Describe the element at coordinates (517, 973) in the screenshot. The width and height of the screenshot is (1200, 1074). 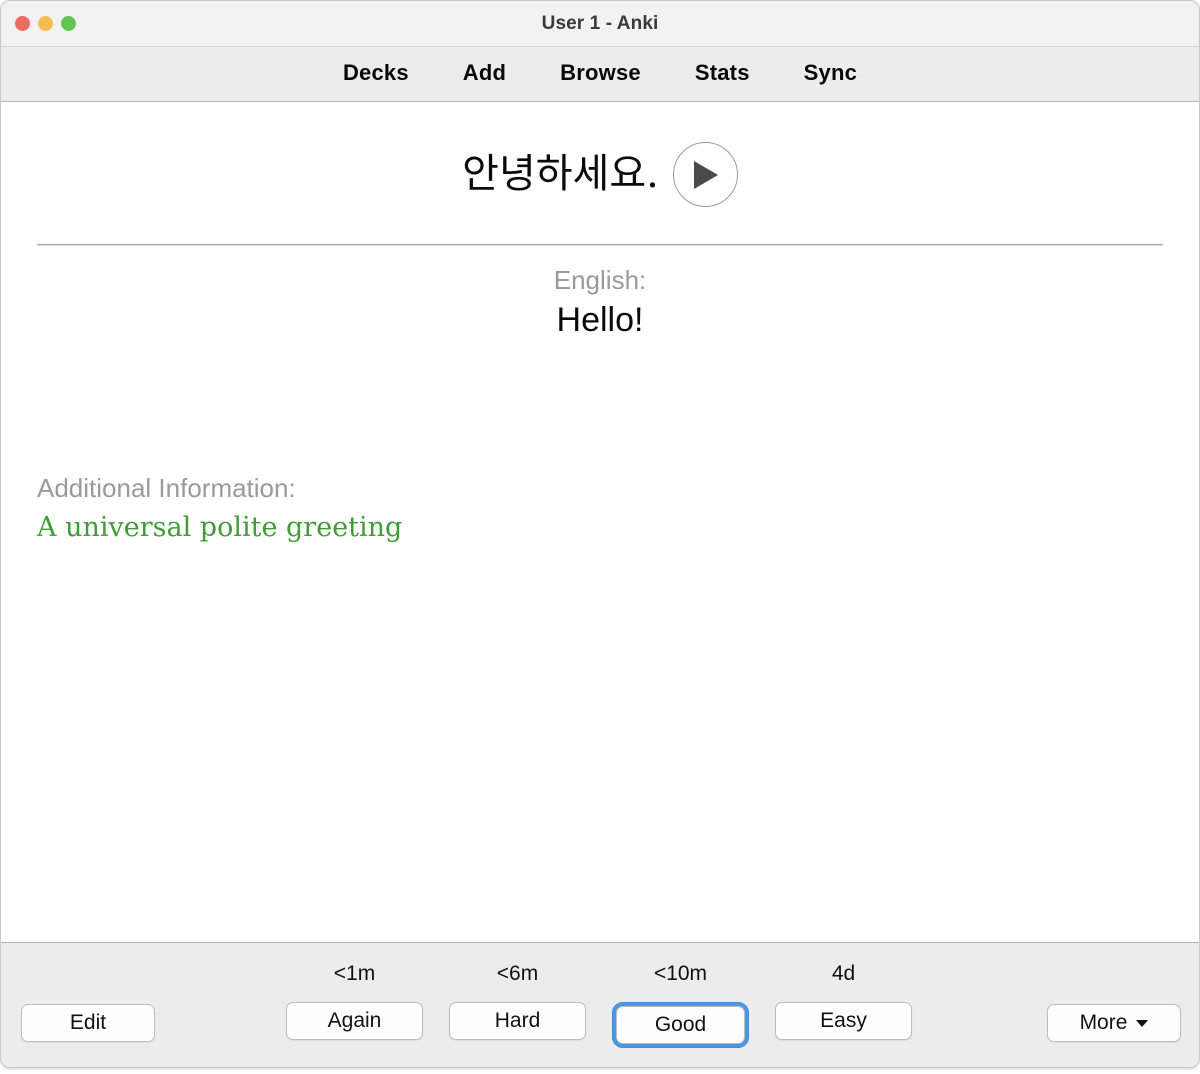
I see `ease-interval-hard: <6m` at that location.